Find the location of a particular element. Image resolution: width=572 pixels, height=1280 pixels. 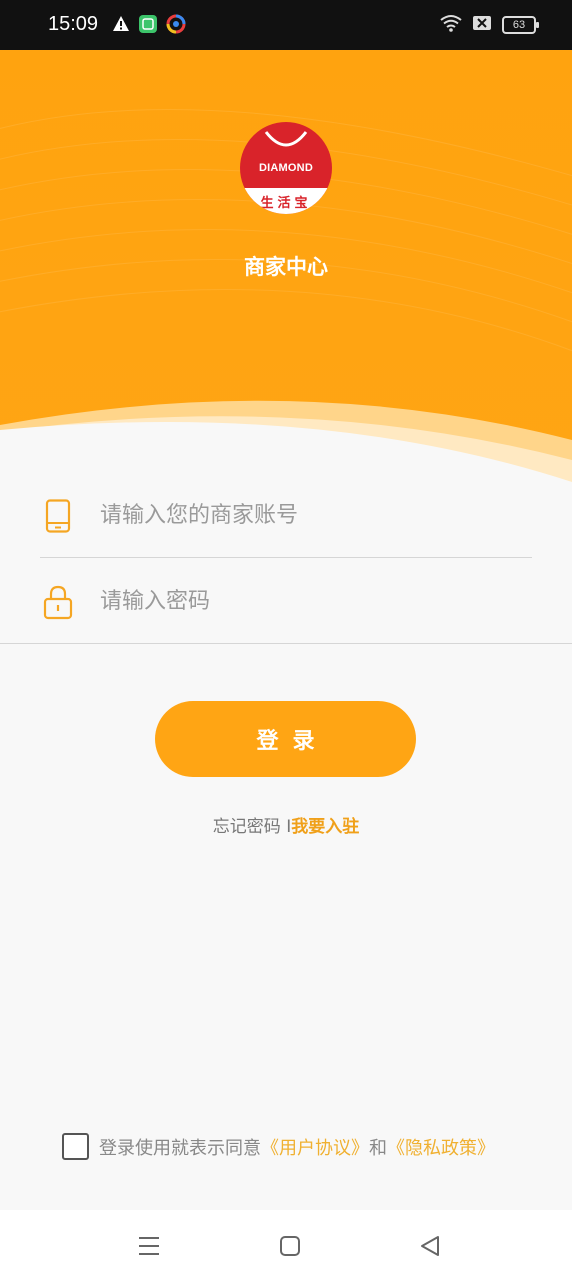

status-right-icons: 63 is located at coordinates (489, 25).